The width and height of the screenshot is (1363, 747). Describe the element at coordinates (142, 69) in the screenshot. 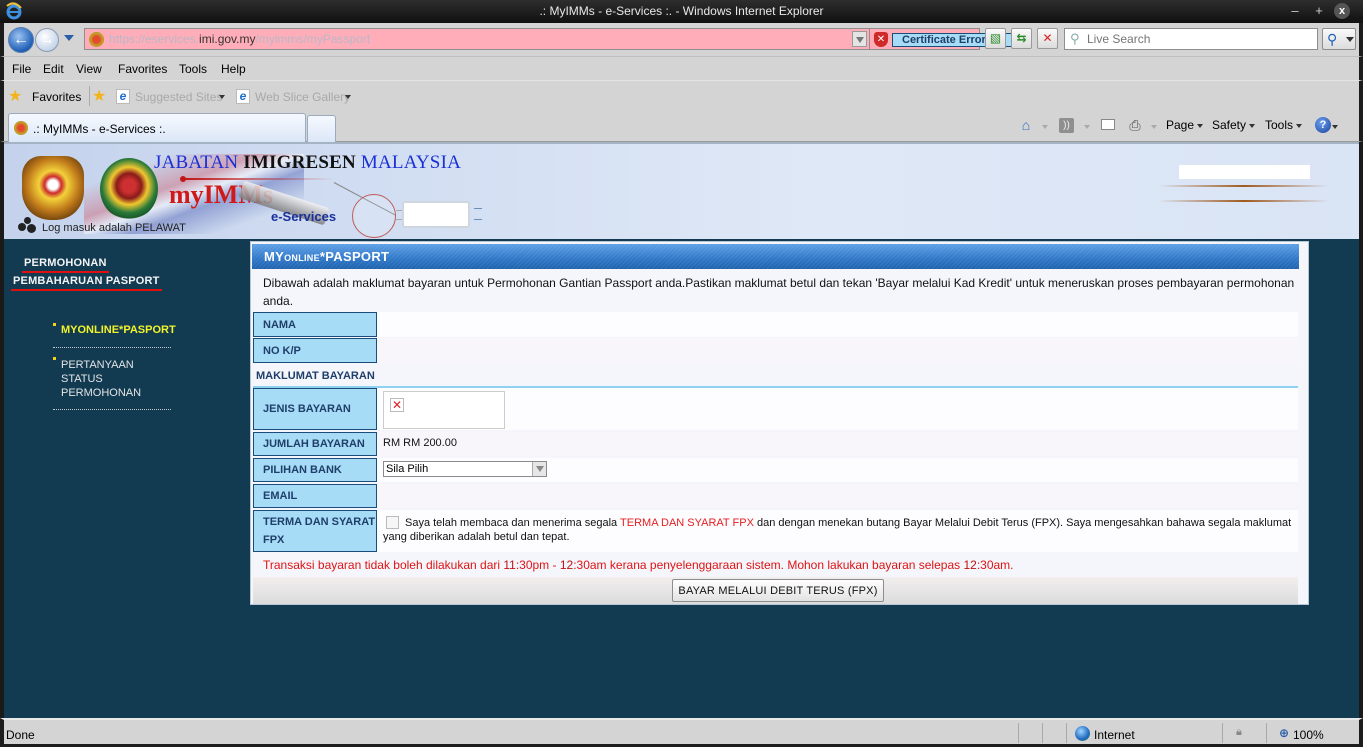

I see `menu-favorites: Favorites` at that location.